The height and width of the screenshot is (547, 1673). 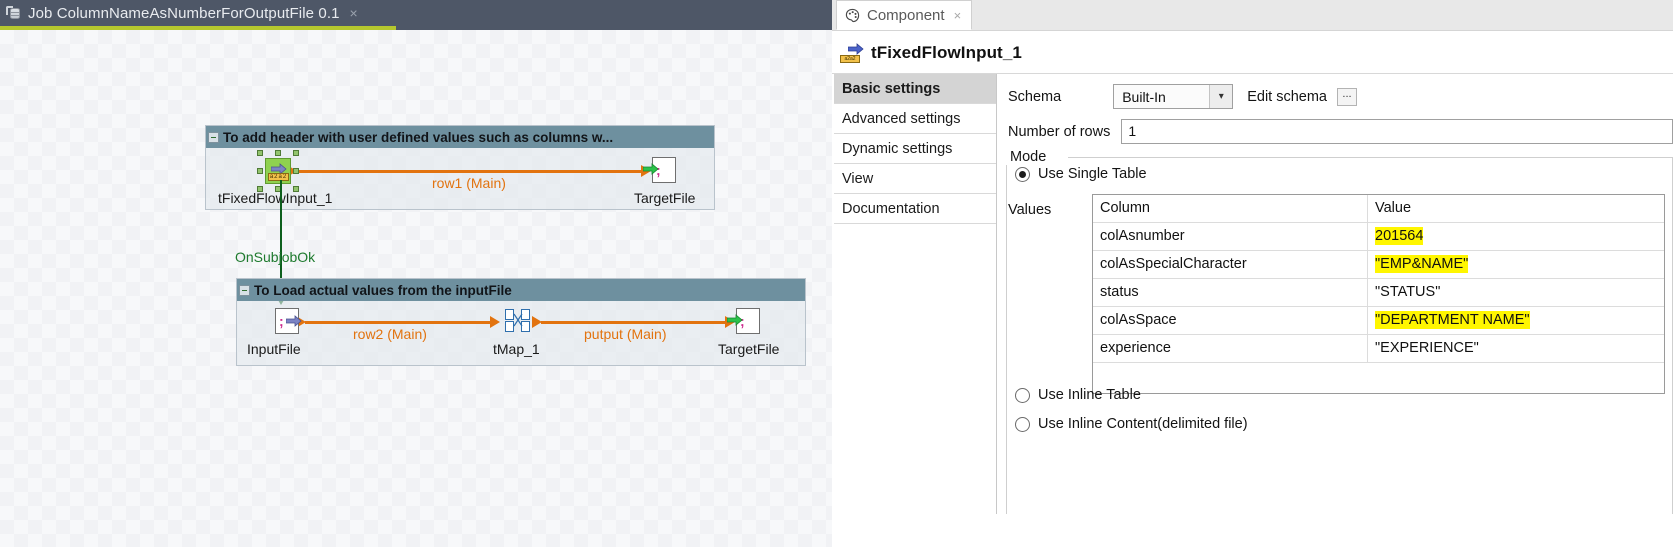 I want to click on node-tfixedflowinput-1: a2a2, so click(x=278, y=171).